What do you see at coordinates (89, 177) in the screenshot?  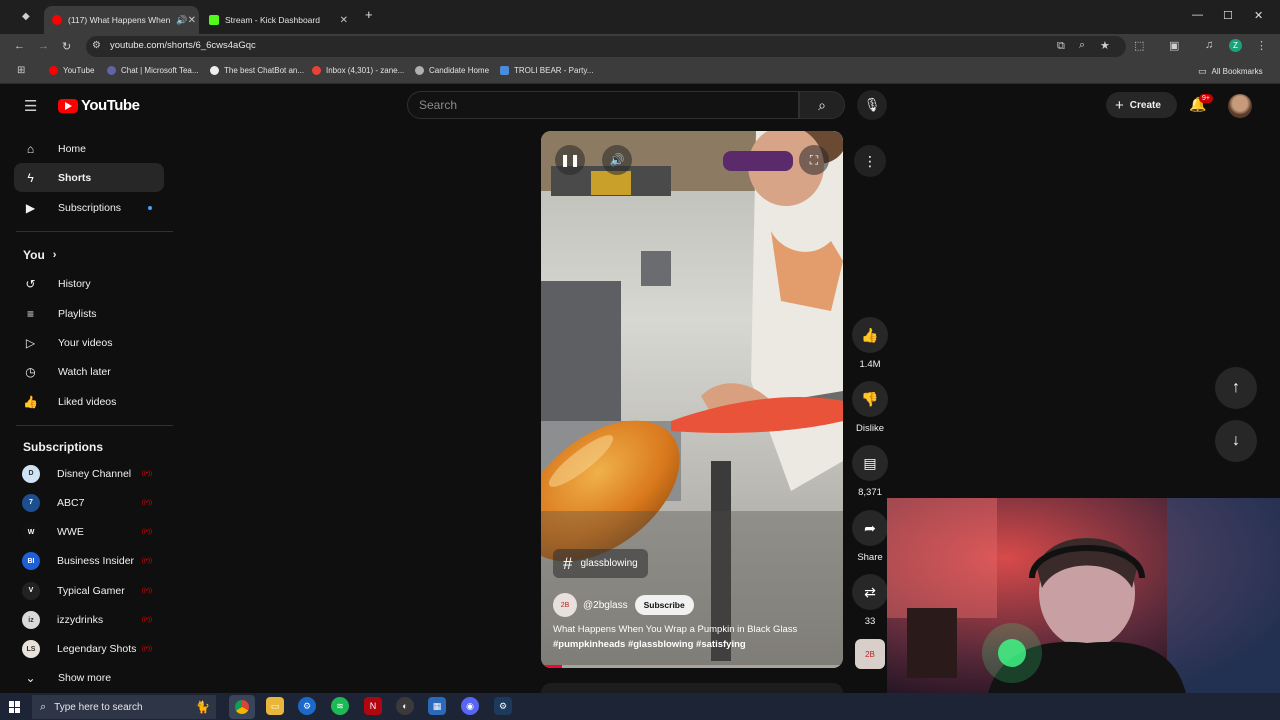 I see `sidebar-item-shorts: ϟ Shorts` at bounding box center [89, 177].